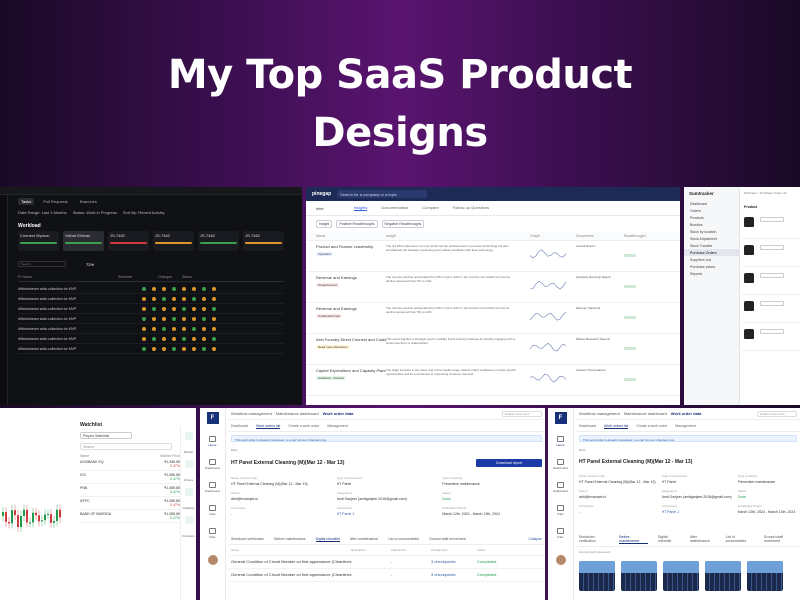  What do you see at coordinates (711, 273) in the screenshot?
I see `sidebar-item: Reports` at bounding box center [711, 273].